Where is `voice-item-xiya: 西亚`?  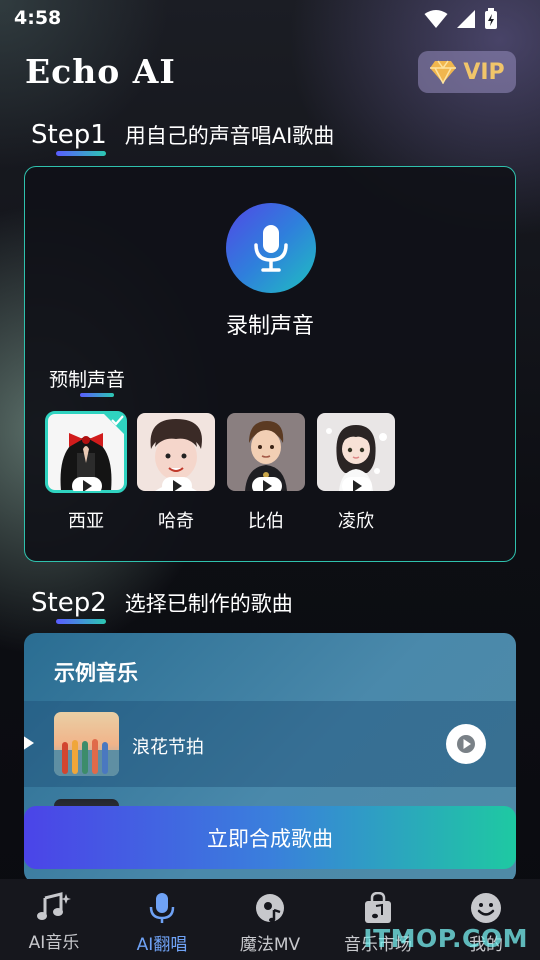
voice-item-xiya: 西亚 is located at coordinates (86, 472).